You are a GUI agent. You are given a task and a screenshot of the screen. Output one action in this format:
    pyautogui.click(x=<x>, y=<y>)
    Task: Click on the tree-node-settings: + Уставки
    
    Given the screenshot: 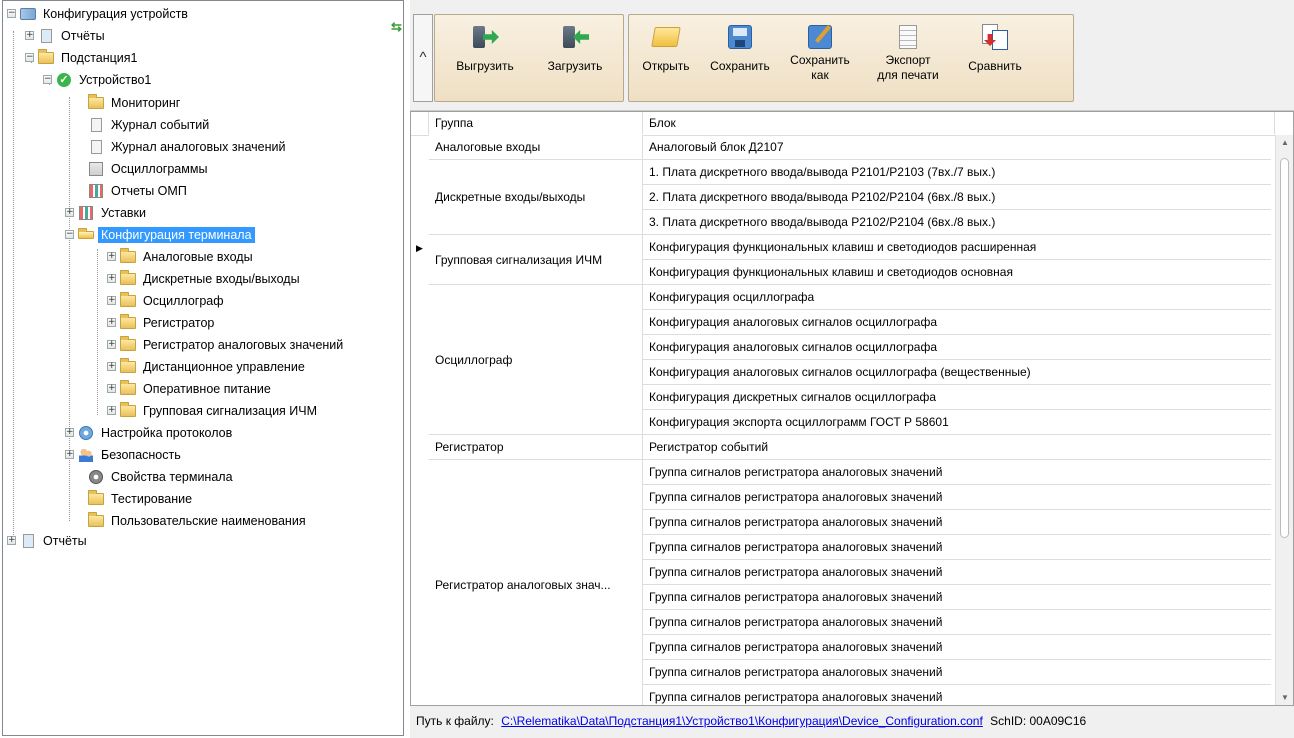 What is the action you would take?
    pyautogui.click(x=107, y=212)
    